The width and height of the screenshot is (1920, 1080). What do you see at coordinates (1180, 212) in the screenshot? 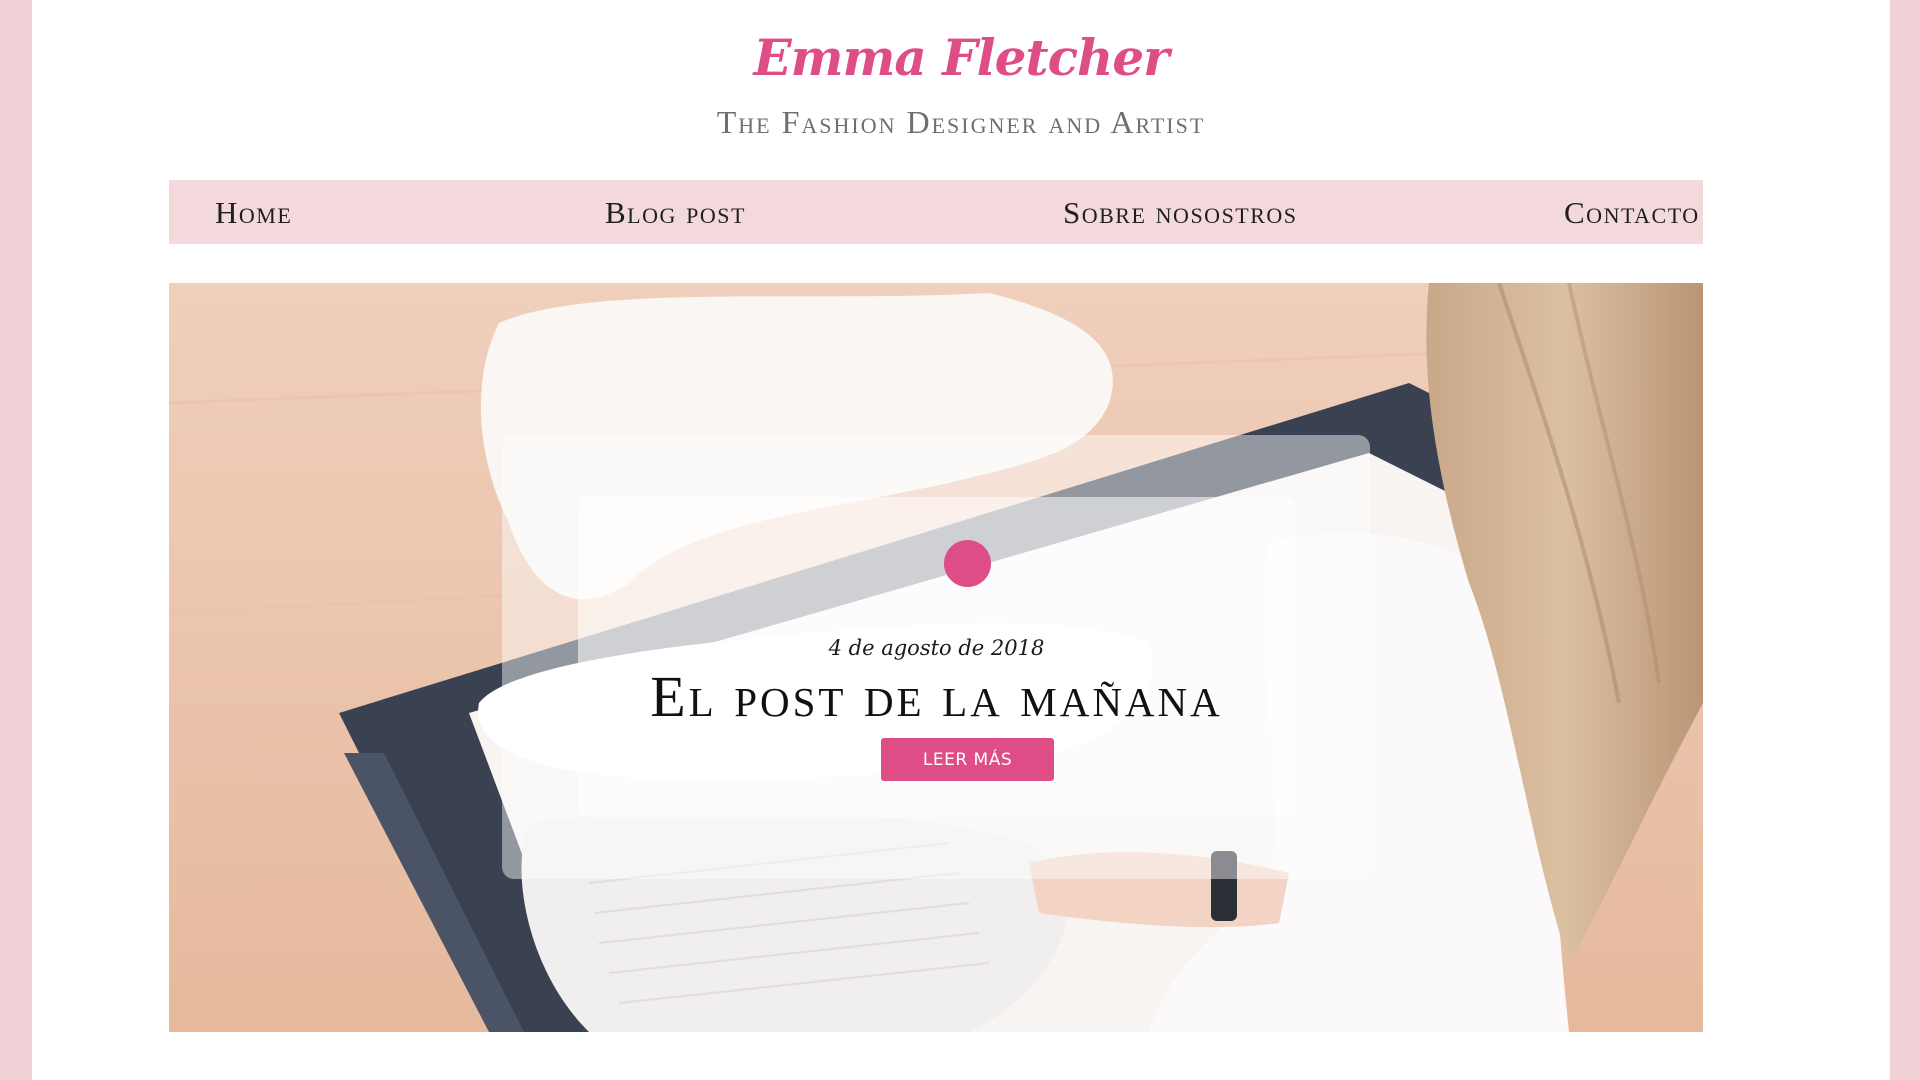
I see `nav-item-sobre-nosostros: Sobre nosostros` at bounding box center [1180, 212].